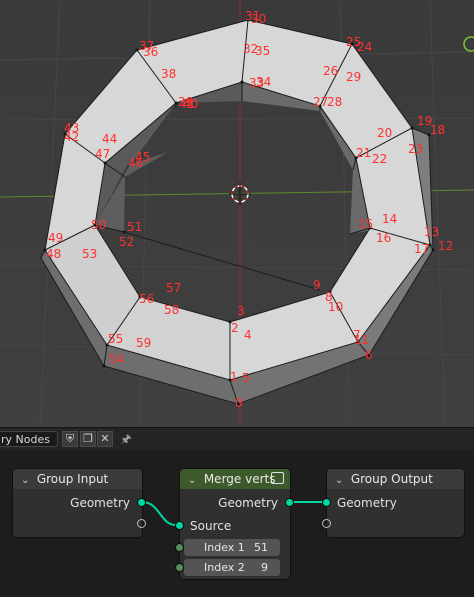 Image resolution: width=474 pixels, height=597 pixels. What do you see at coordinates (365, 224) in the screenshot?
I see `vertex-index-label: 15` at bounding box center [365, 224].